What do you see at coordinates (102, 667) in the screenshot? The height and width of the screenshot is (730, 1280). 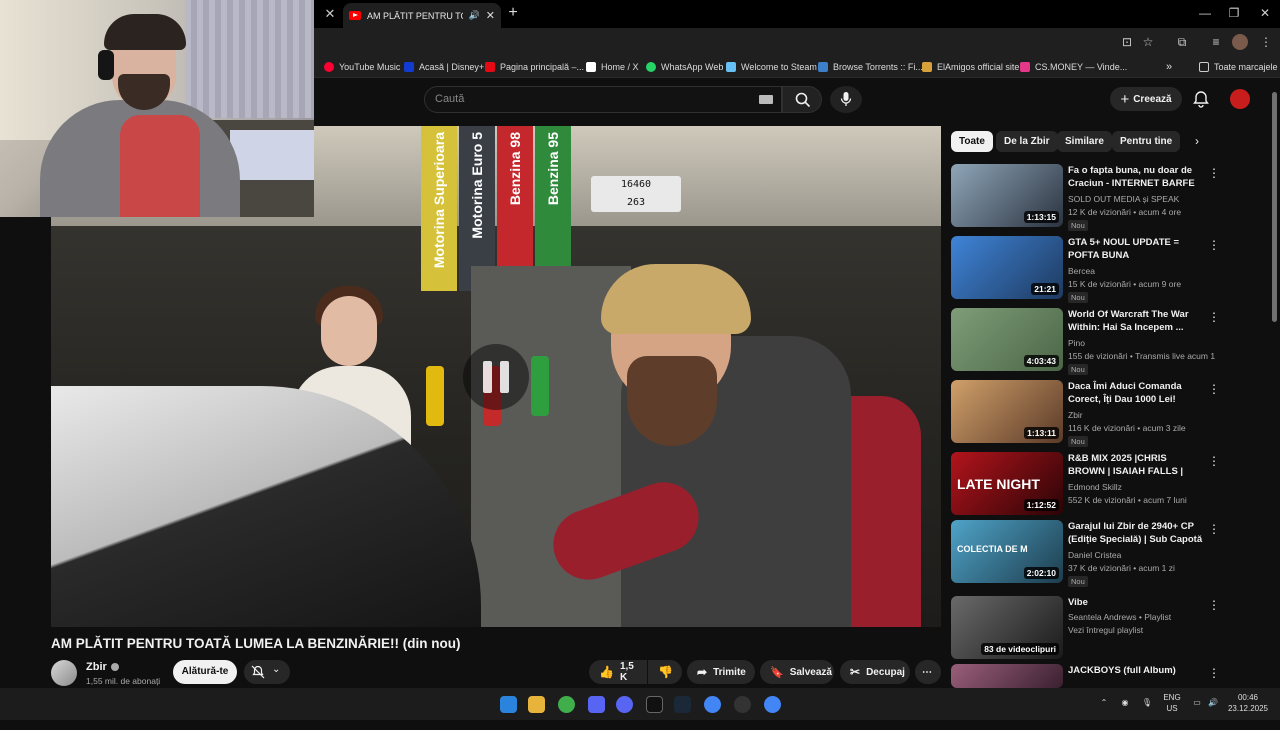 I see `channel-name: Zbir` at bounding box center [102, 667].